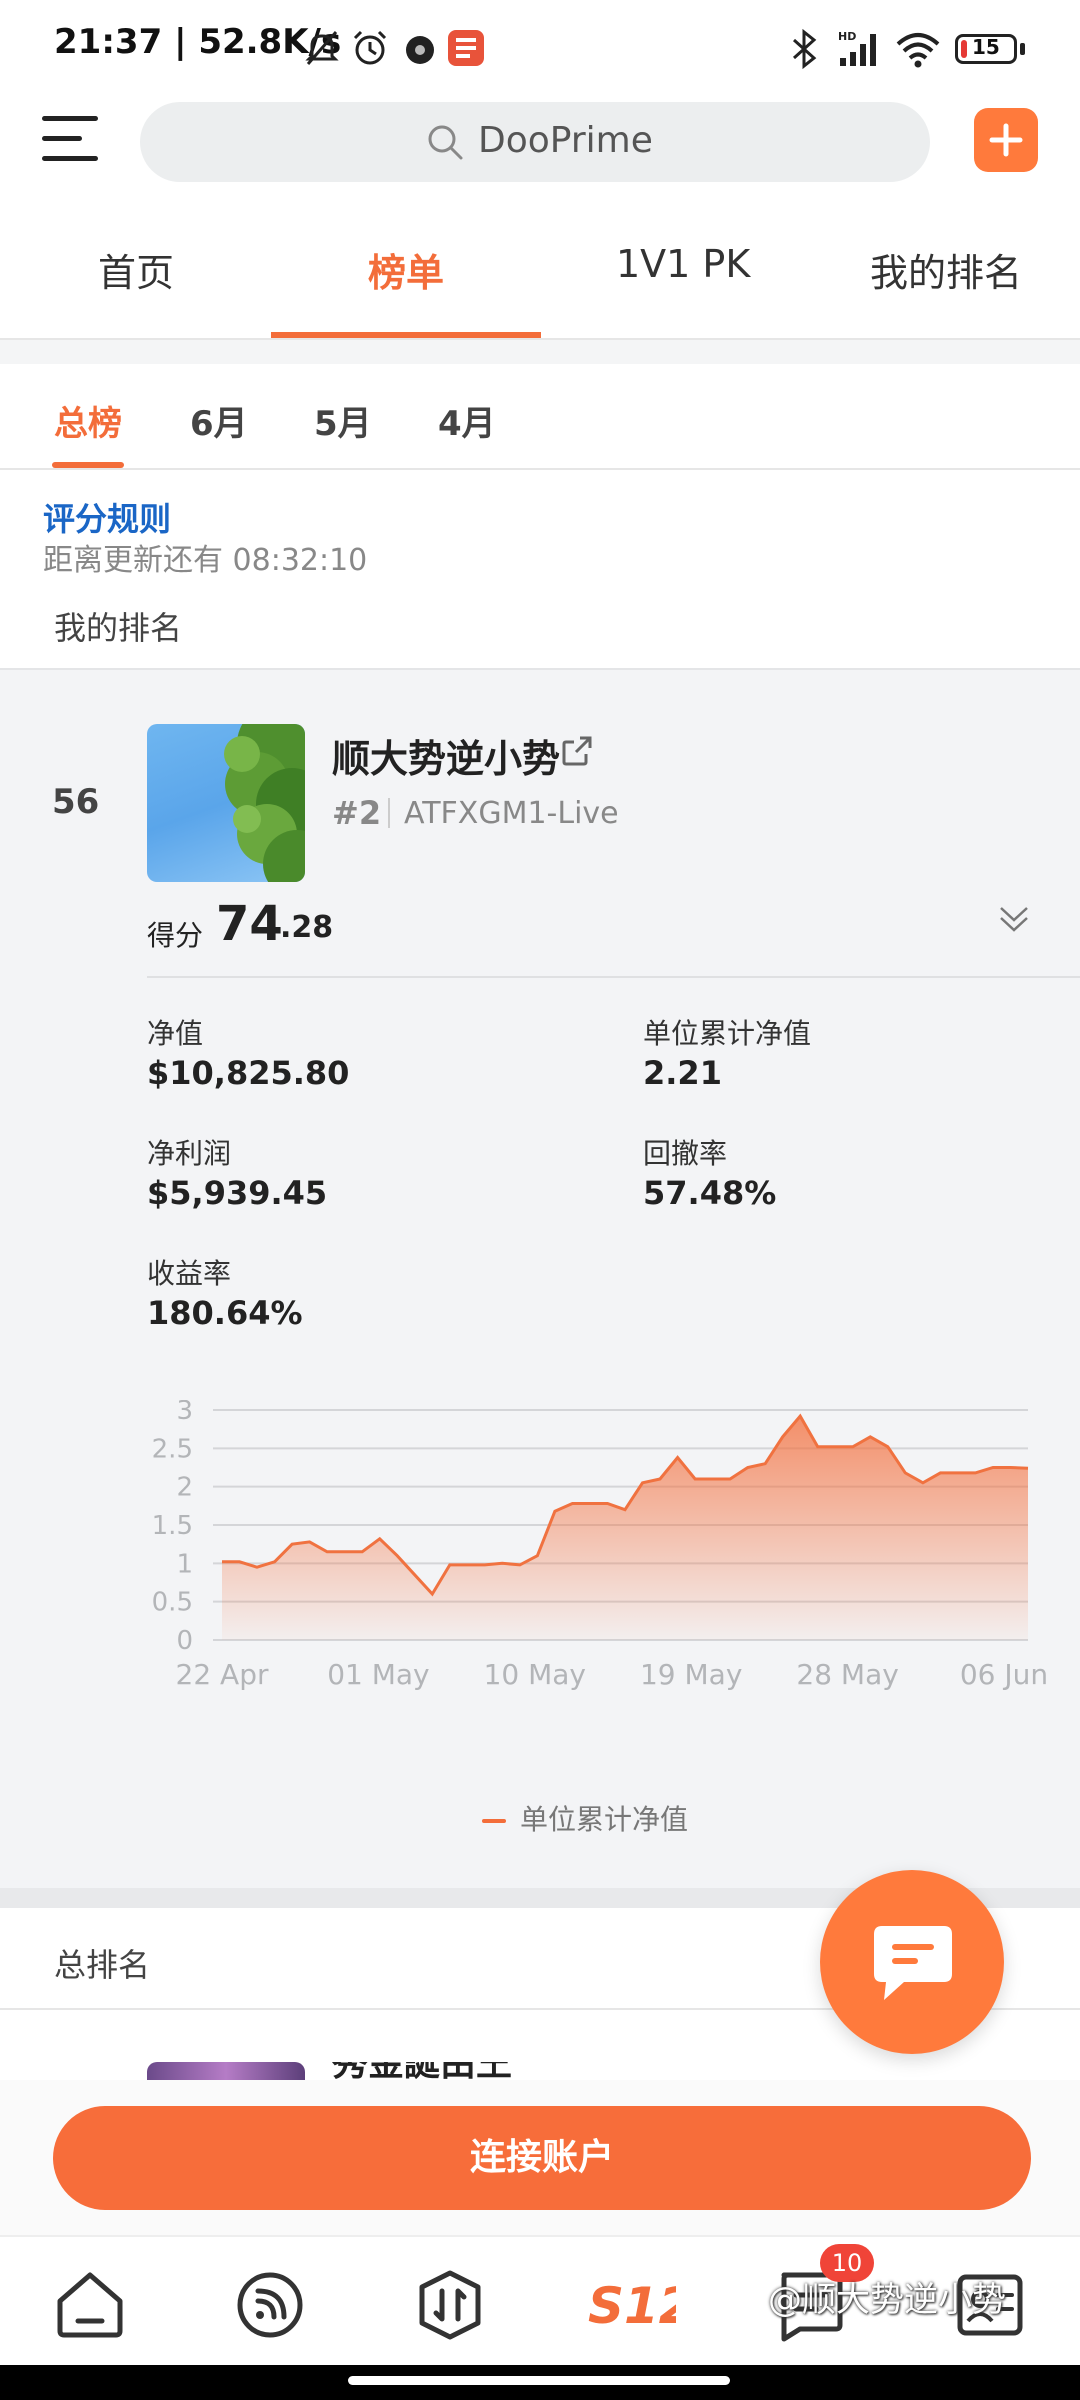  I want to click on svg-text: HD, so click(847, 36).